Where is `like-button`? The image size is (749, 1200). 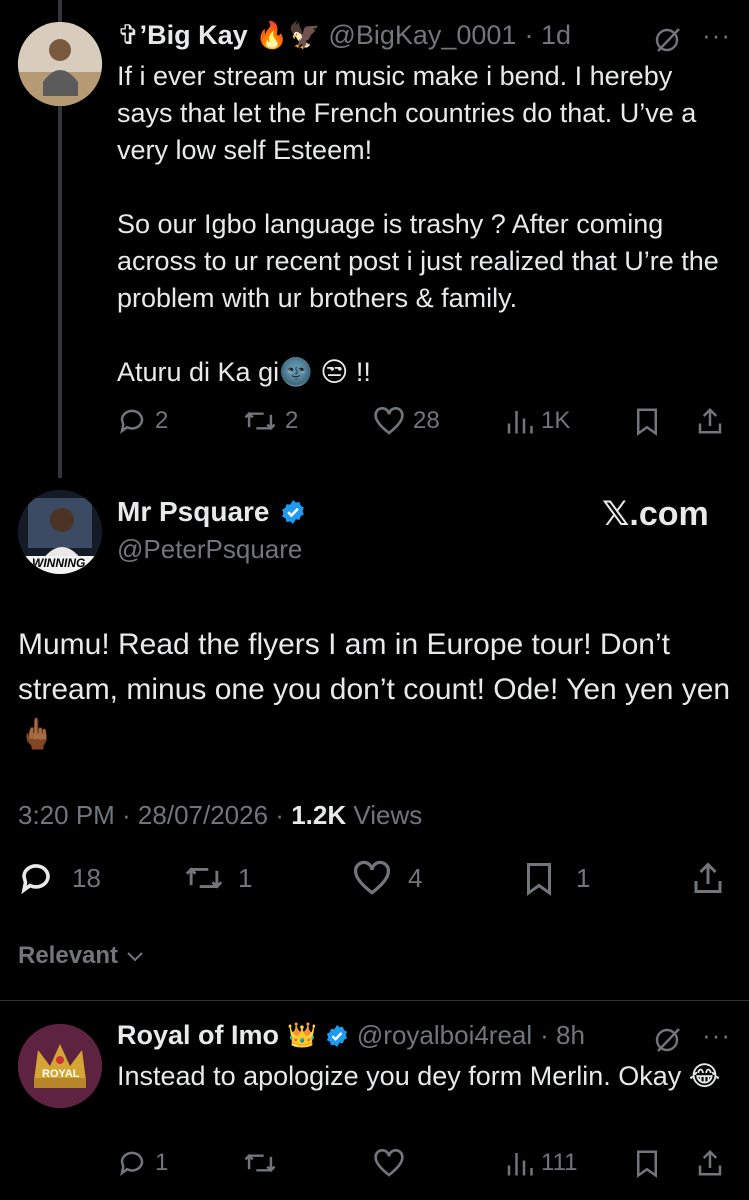
like-button is located at coordinates (389, 1163).